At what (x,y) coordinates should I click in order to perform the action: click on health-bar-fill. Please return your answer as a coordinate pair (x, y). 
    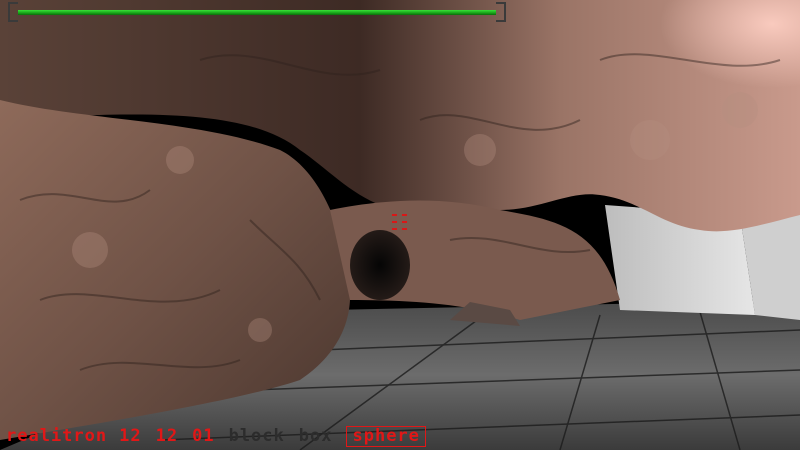
    Looking at the image, I should click on (257, 12).